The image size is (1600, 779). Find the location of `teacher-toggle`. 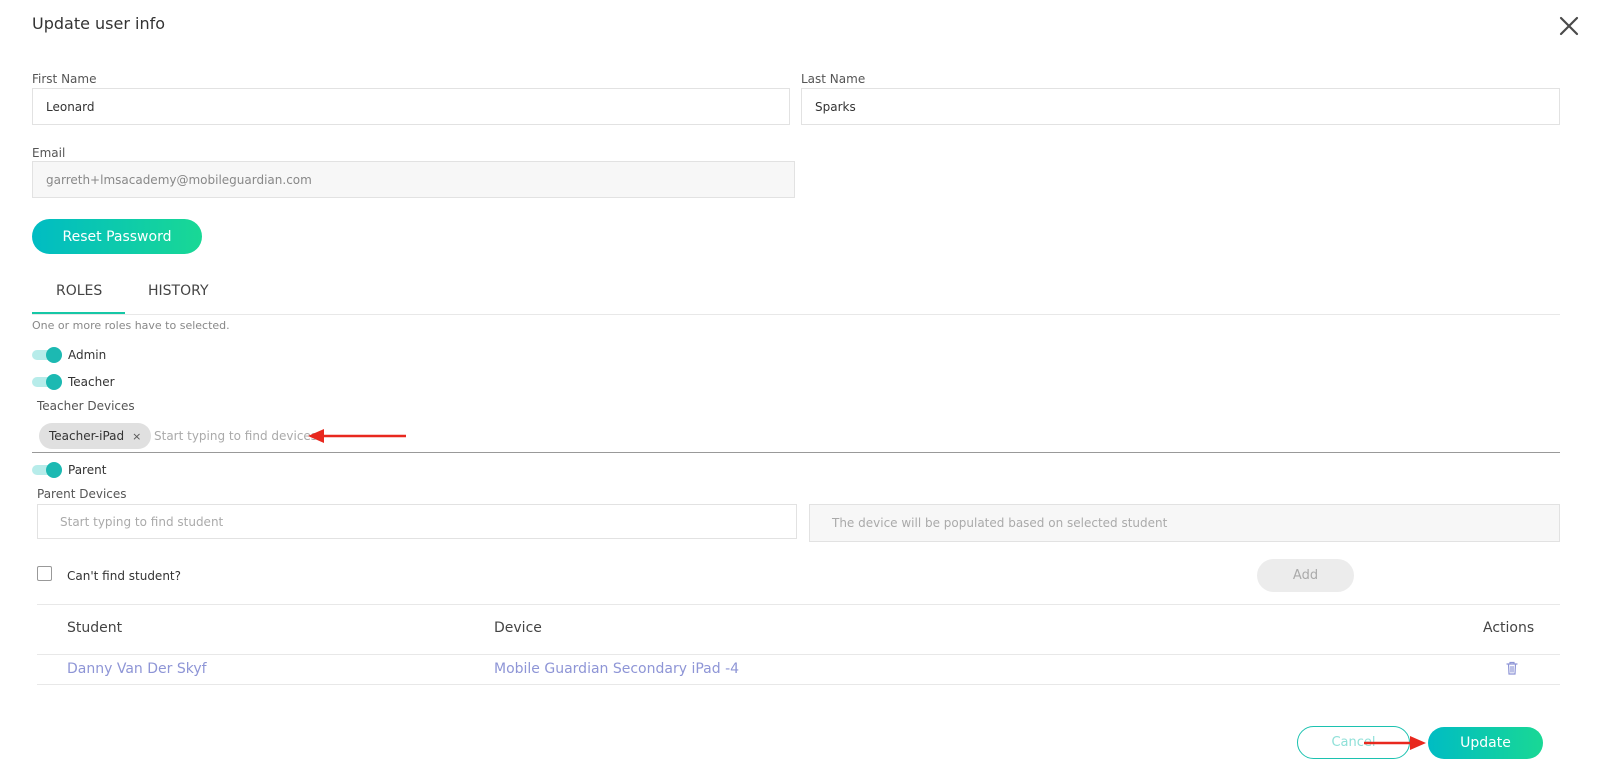

teacher-toggle is located at coordinates (47, 382).